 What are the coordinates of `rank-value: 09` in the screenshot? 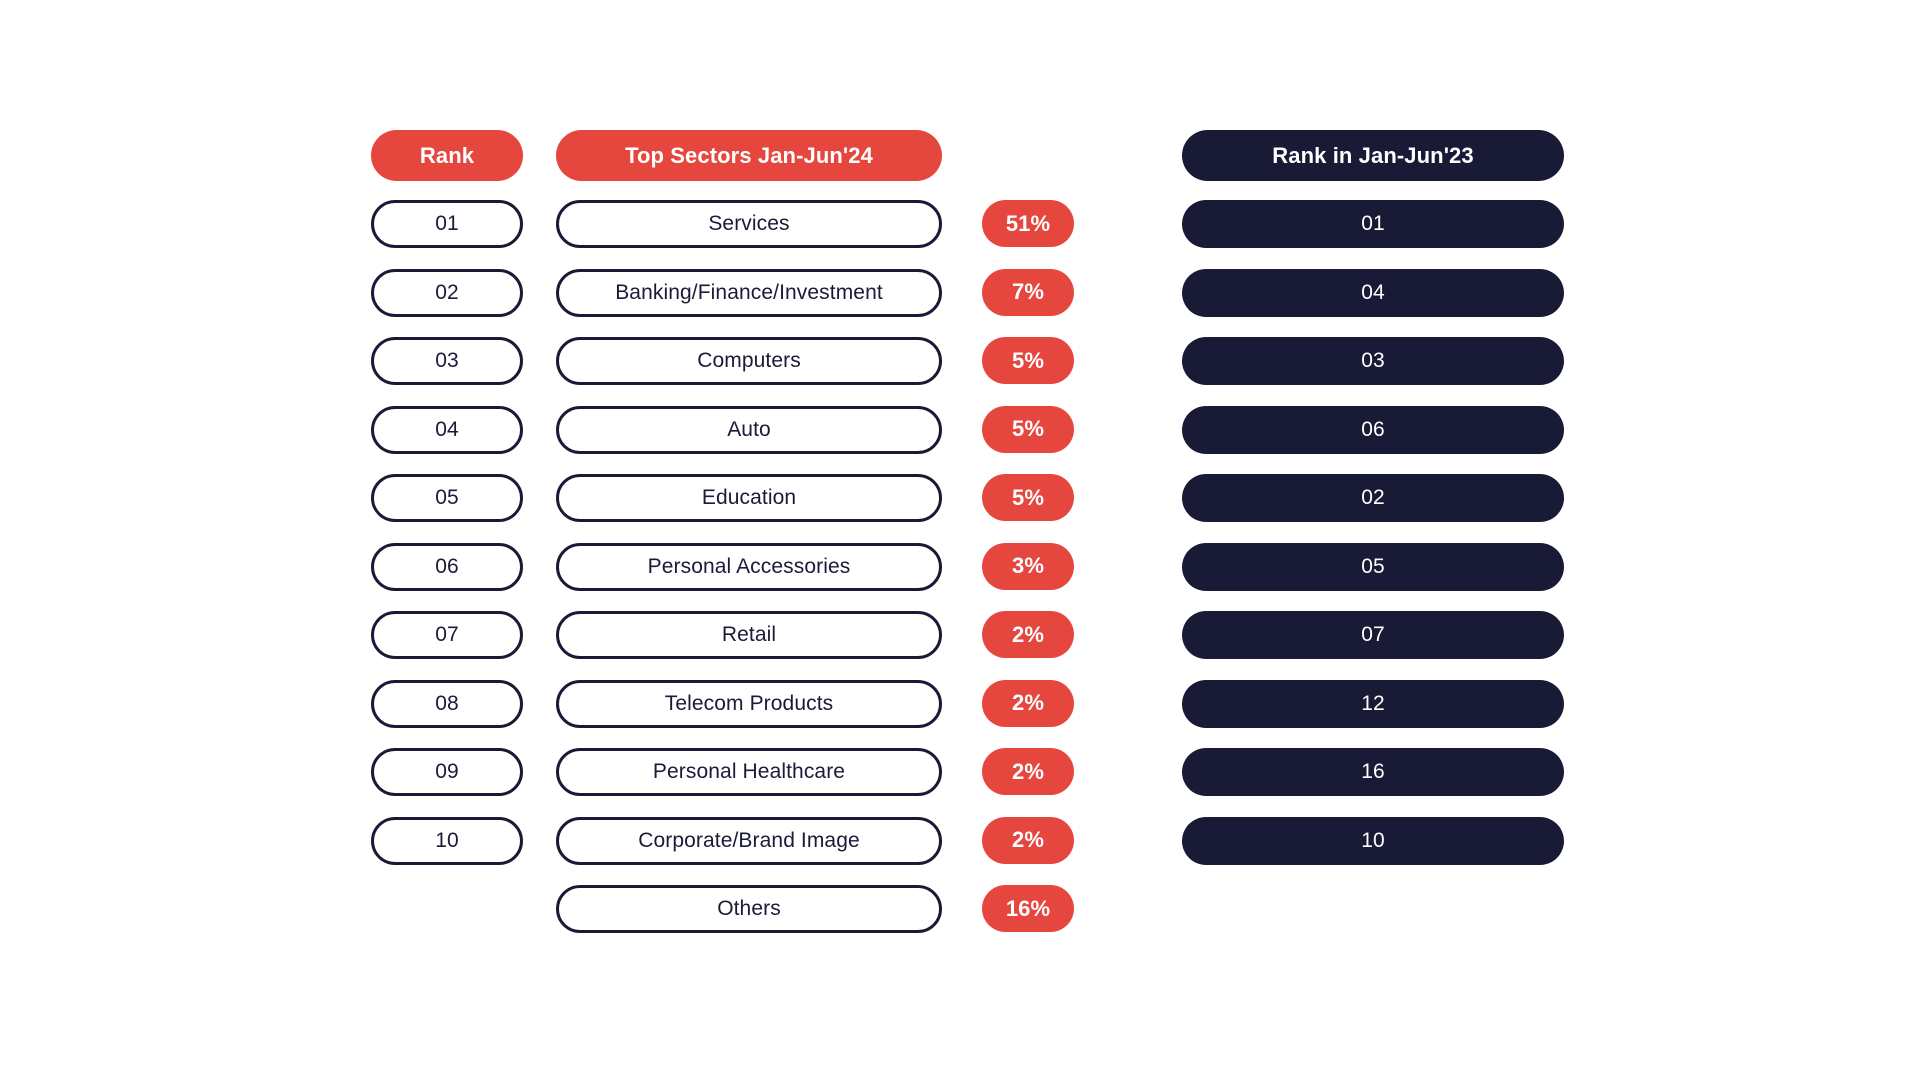 It's located at (447, 772).